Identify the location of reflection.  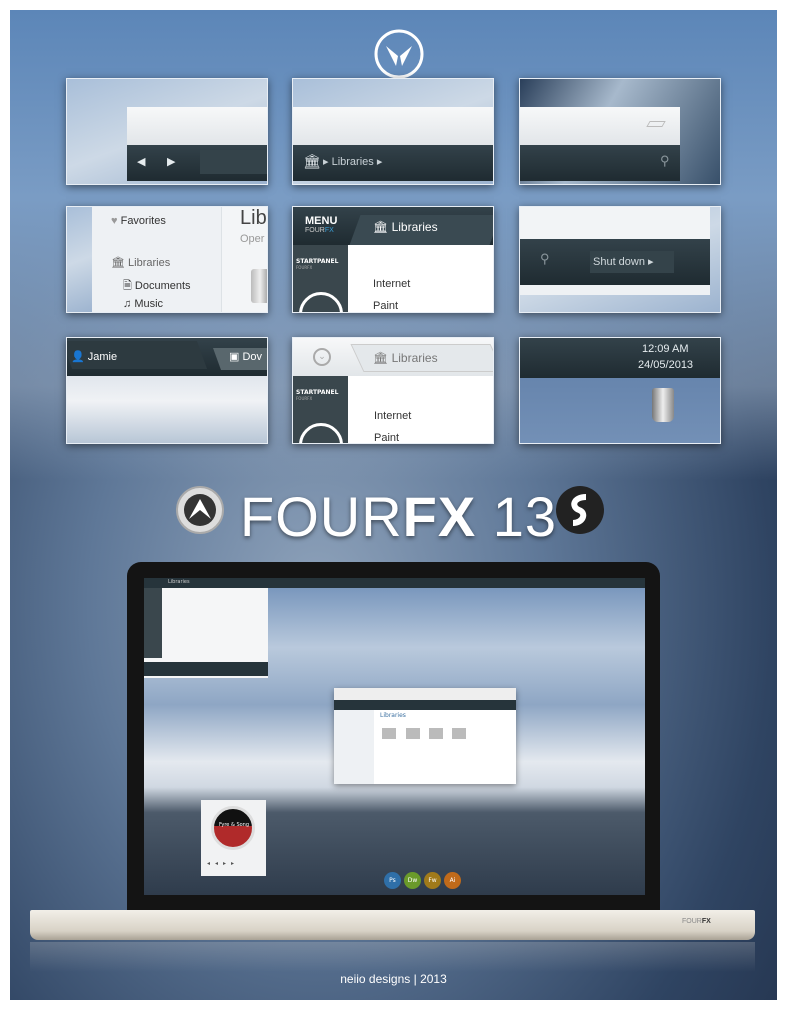
(392, 957).